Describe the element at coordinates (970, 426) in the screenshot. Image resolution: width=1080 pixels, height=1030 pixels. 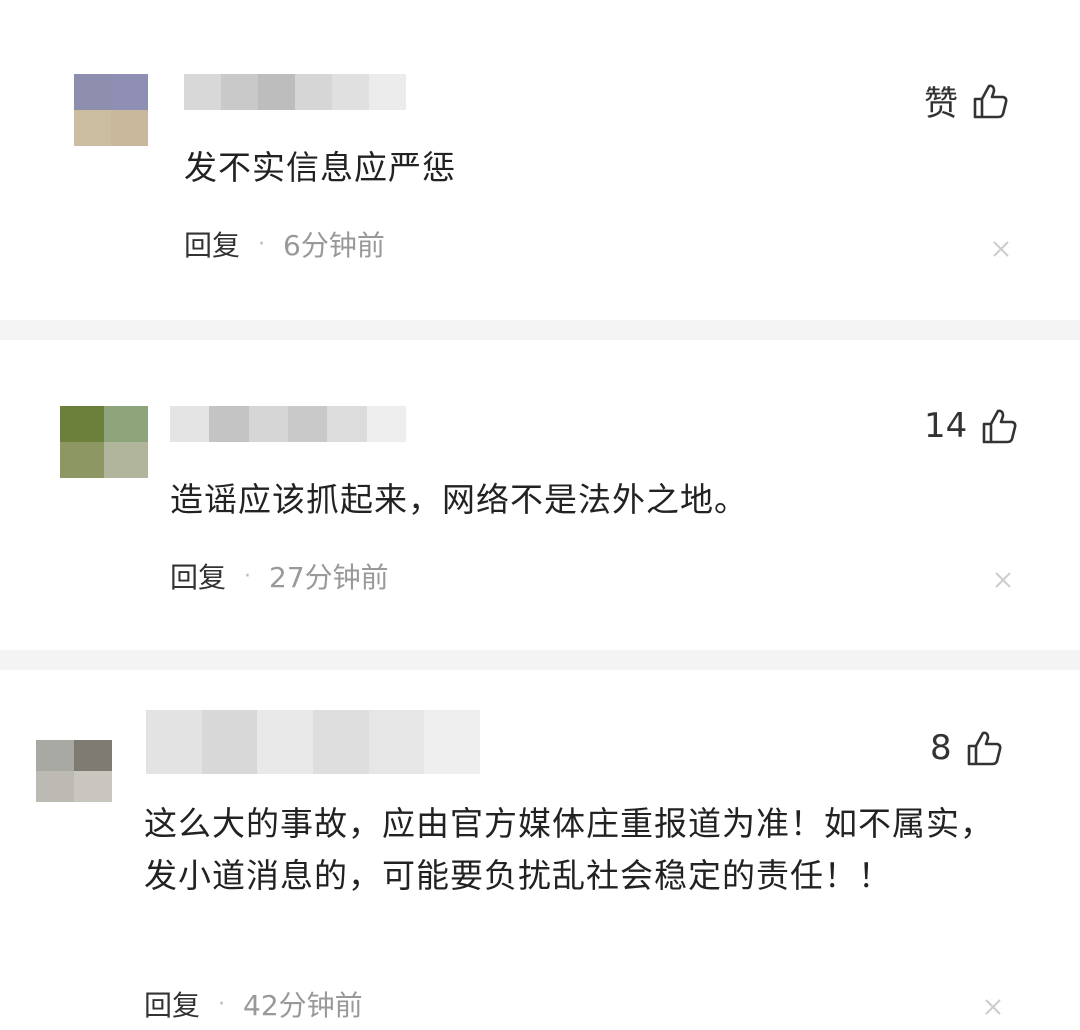
I see `like-button: 14` at that location.